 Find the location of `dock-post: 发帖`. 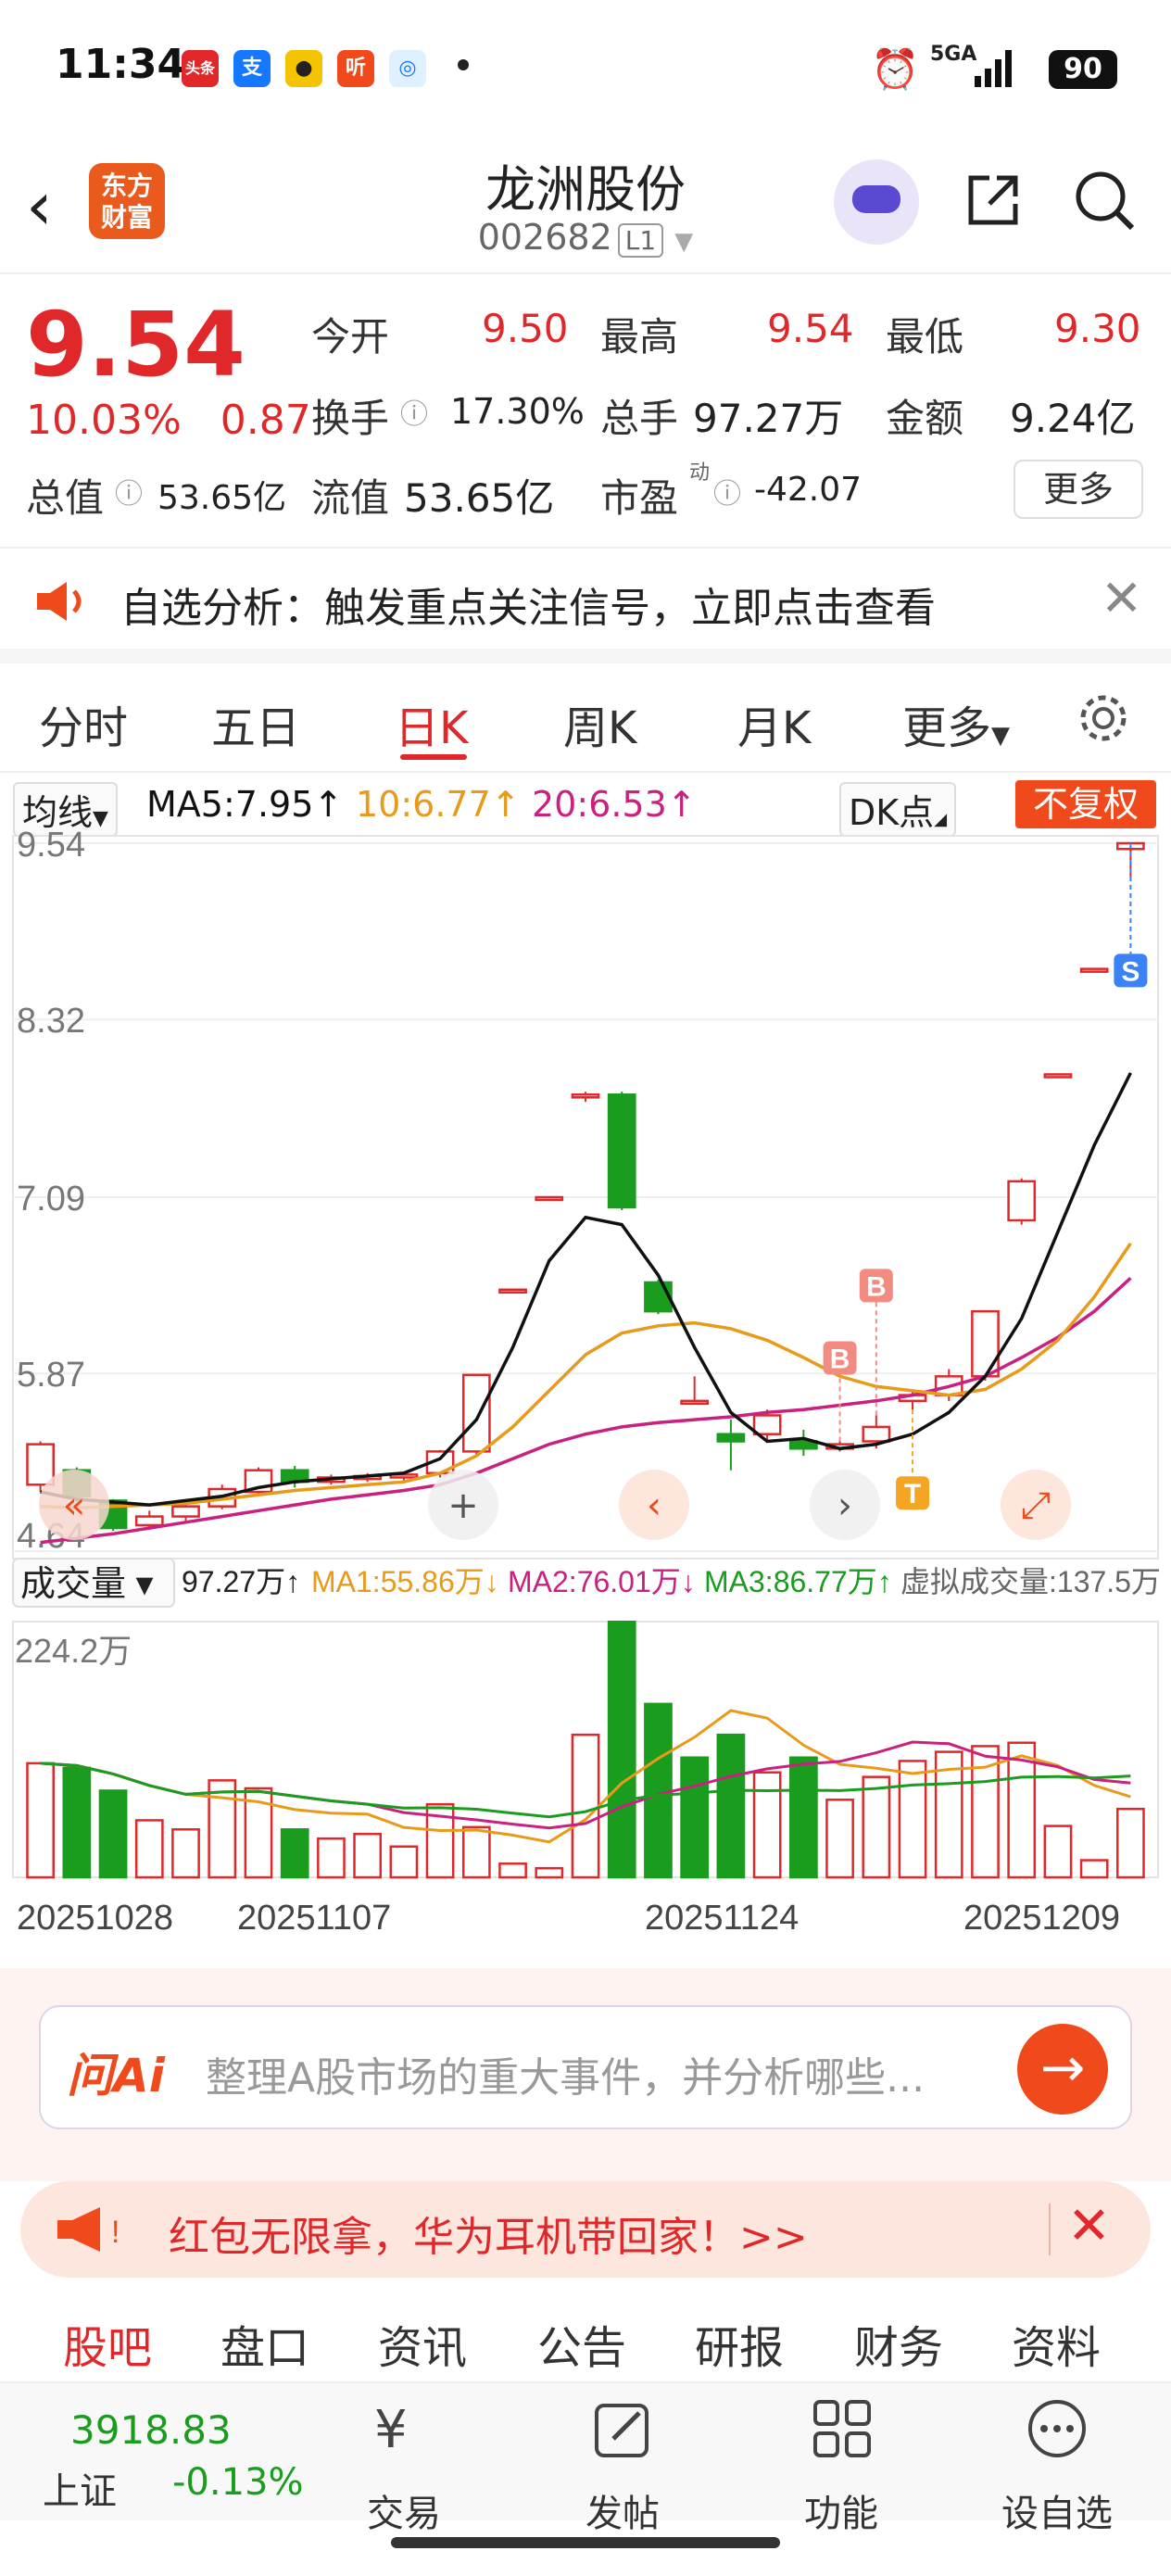

dock-post: 发帖 is located at coordinates (622, 2510).